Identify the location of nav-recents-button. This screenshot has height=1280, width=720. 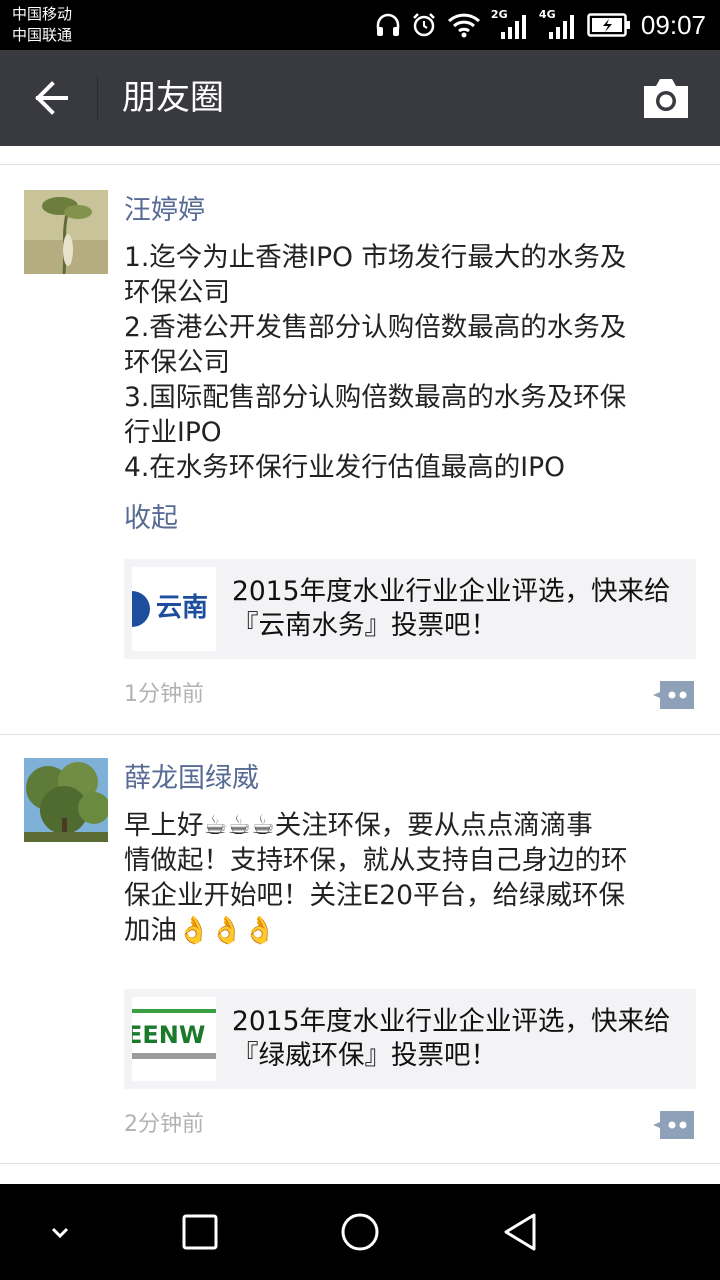
(200, 1232).